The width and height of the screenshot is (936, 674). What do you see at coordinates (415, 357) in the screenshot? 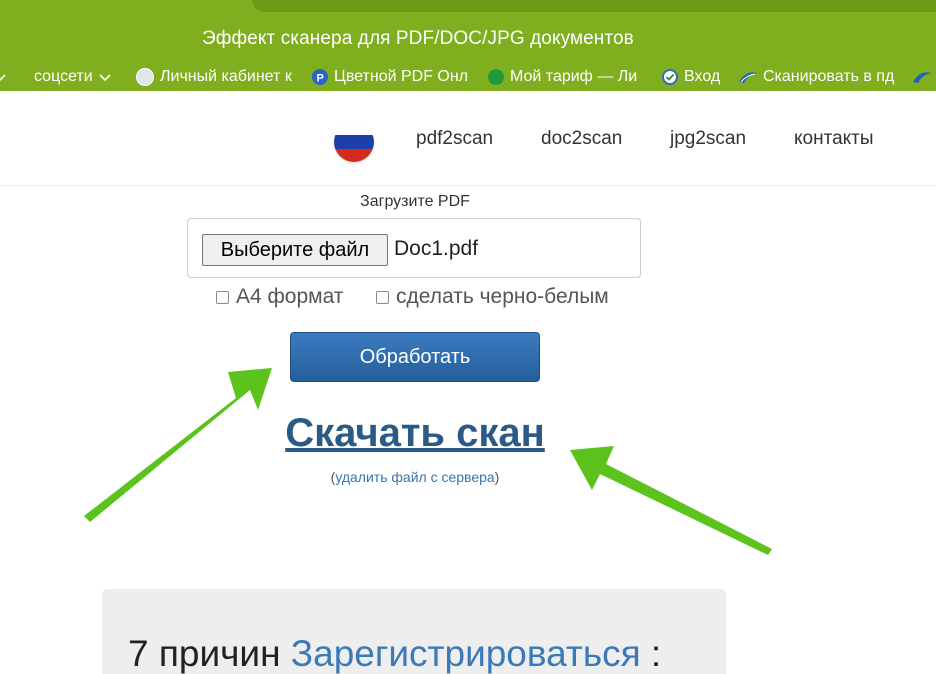
I see `process-button: Обработать` at bounding box center [415, 357].